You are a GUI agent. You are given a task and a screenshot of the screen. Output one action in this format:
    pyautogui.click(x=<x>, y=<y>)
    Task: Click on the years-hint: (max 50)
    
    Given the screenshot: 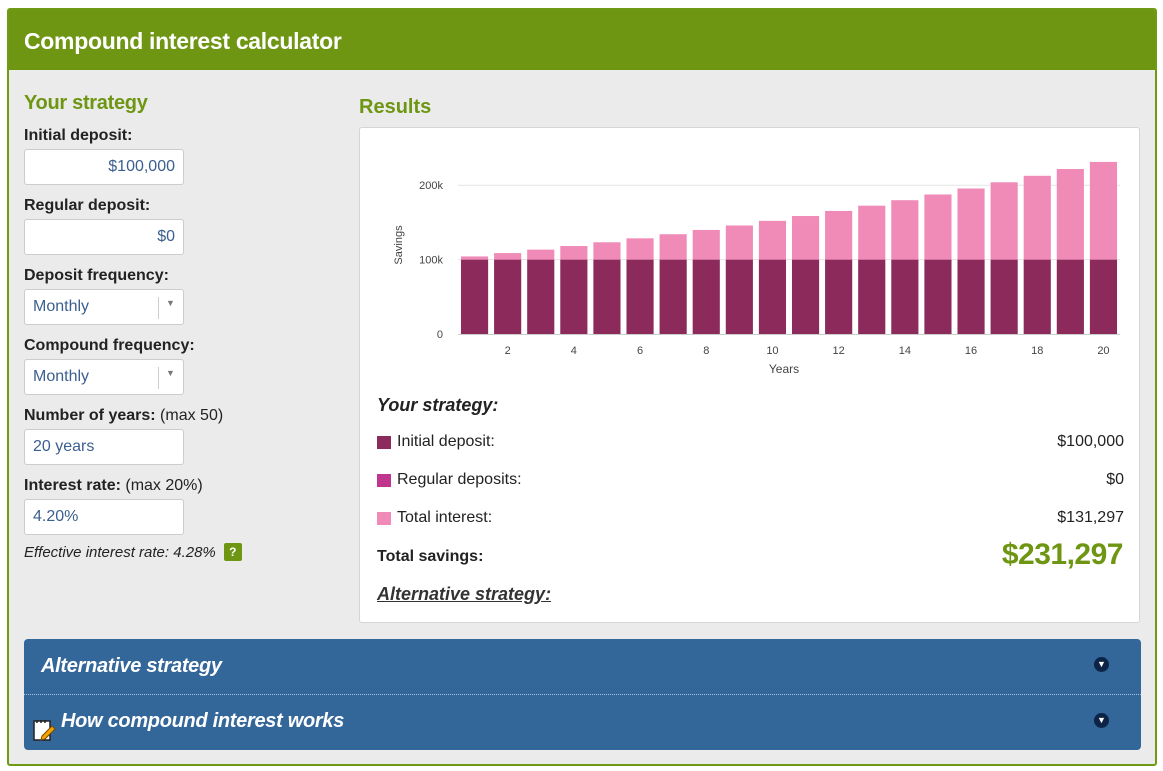 What is the action you would take?
    pyautogui.click(x=192, y=415)
    